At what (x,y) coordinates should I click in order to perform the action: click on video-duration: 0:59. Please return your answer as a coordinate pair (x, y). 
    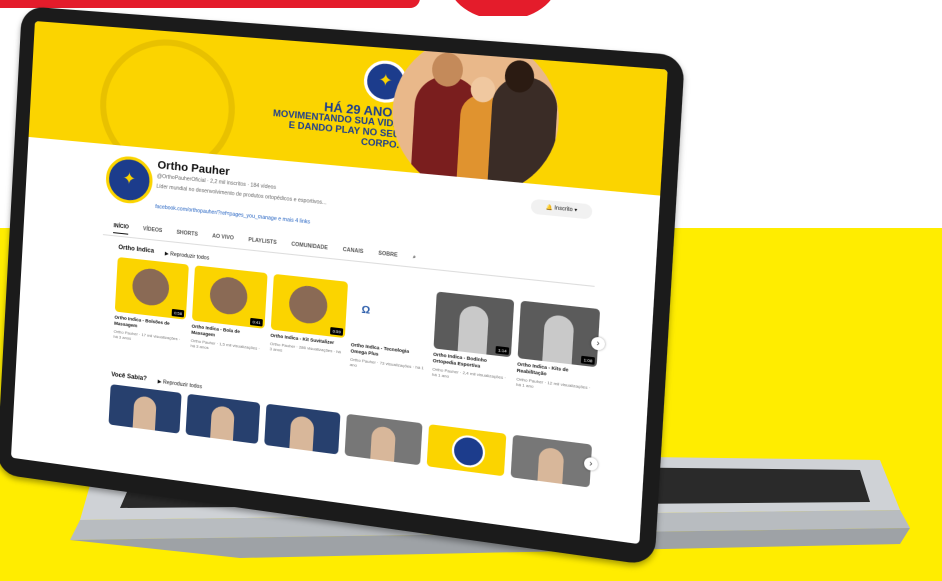
    Looking at the image, I should click on (337, 331).